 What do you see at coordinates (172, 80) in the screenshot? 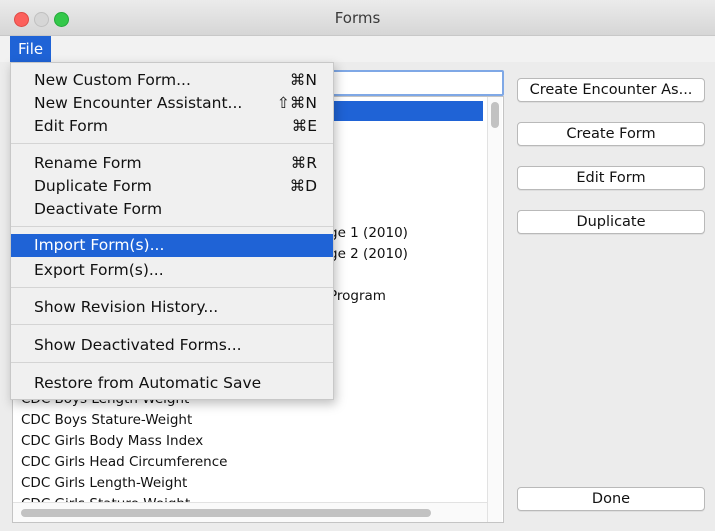
I see `menu-item-new-custom-form: New Custom Form... ⌘N` at bounding box center [172, 80].